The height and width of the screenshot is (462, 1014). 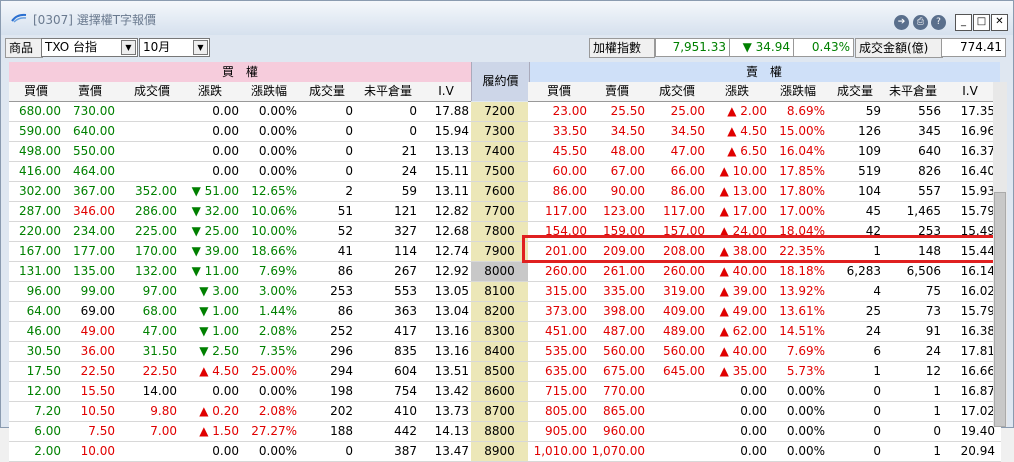 What do you see at coordinates (446, 91) in the screenshot?
I see `call-col-header: I.V` at bounding box center [446, 91].